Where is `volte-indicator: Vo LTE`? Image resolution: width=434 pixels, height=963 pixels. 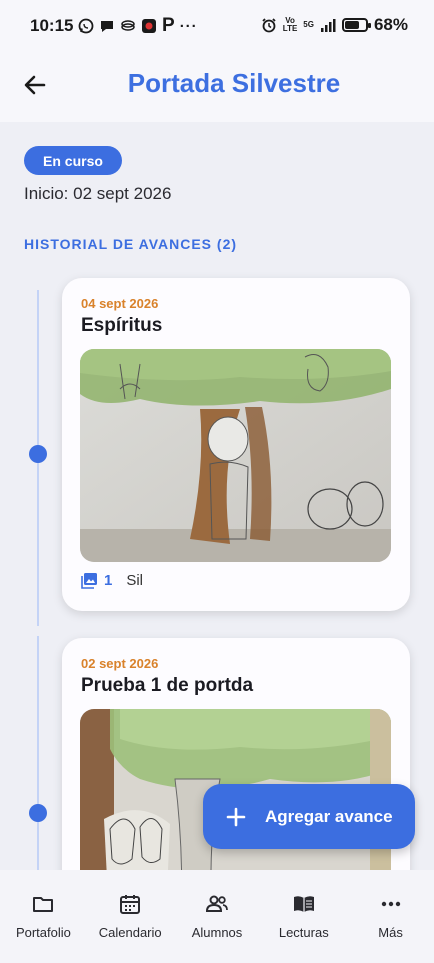
volte-indicator: Vo LTE is located at coordinates (290, 24).